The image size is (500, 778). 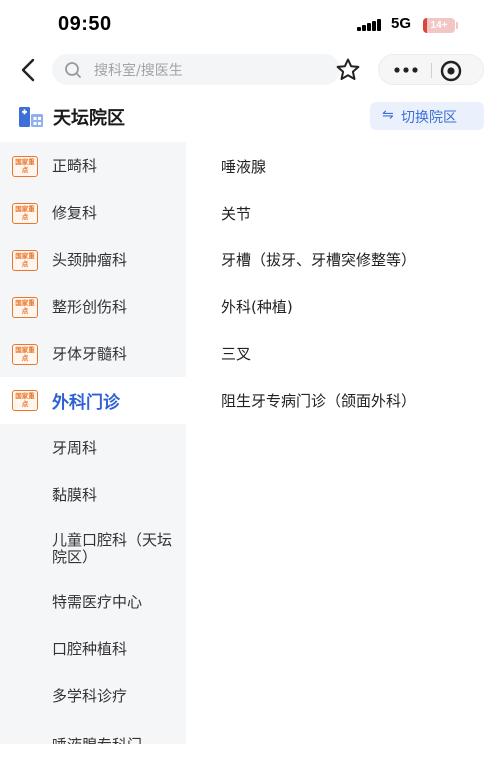 I want to click on battery-cap, so click(x=457, y=25).